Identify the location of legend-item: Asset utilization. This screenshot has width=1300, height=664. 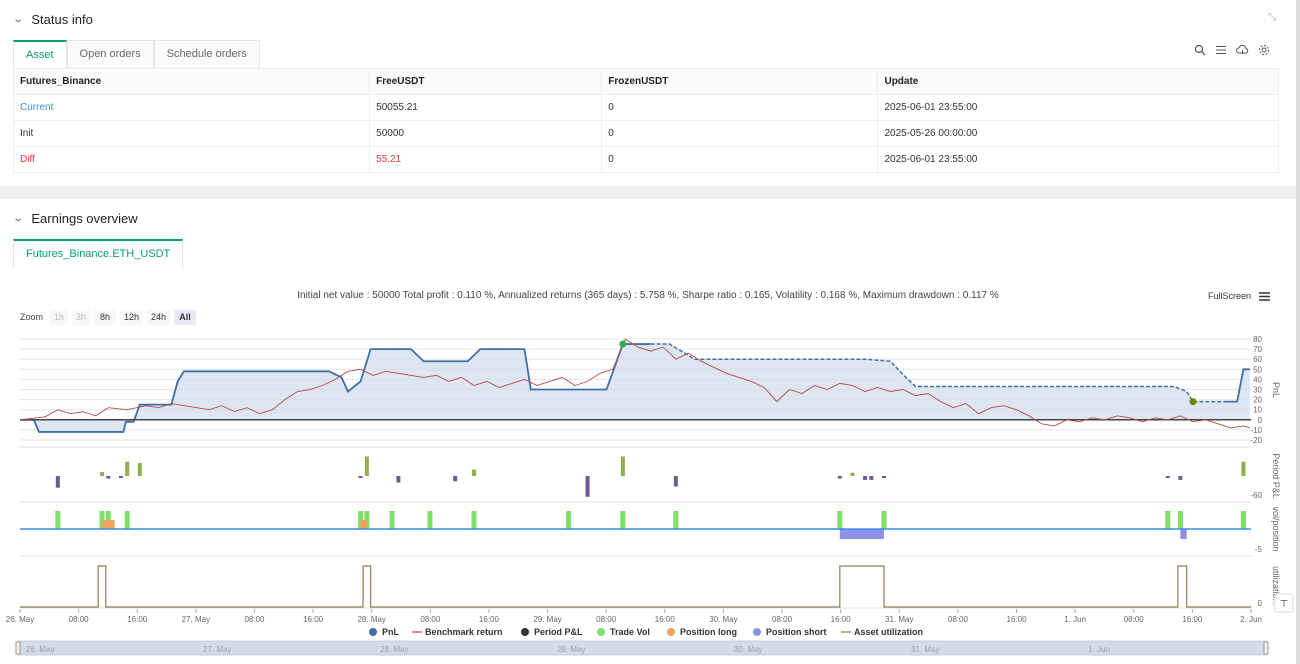
(888, 632).